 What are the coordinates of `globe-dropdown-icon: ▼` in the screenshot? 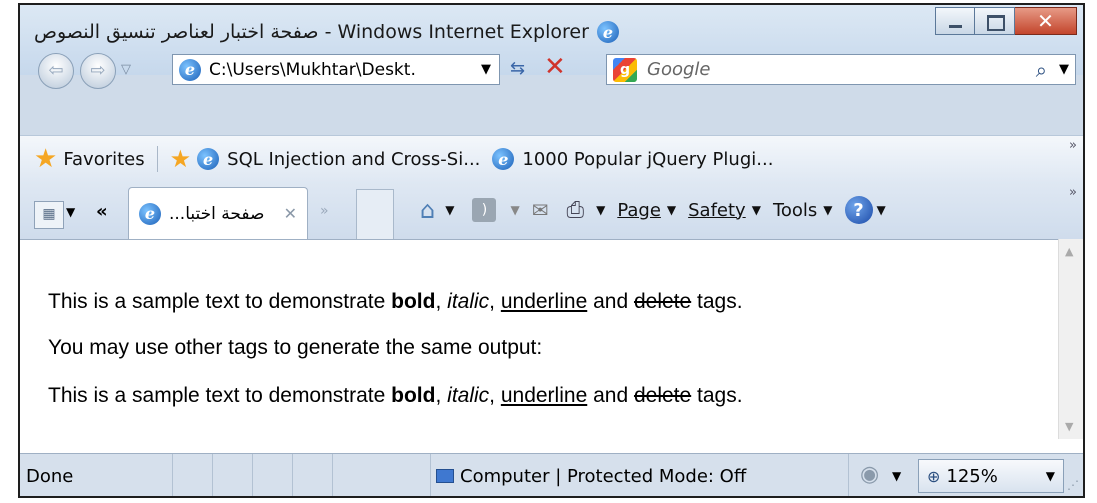 It's located at (896, 476).